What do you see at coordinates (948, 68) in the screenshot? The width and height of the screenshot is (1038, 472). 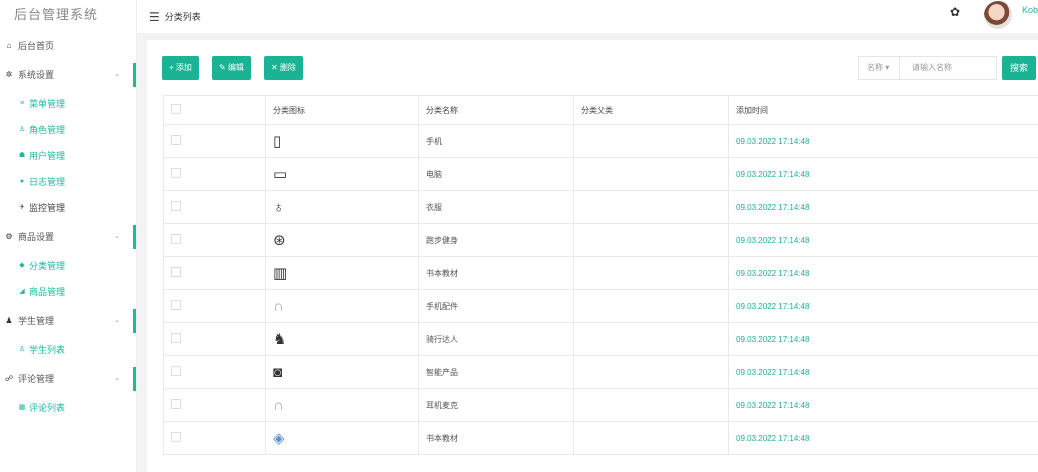 I see `search-input: 请输入名称` at bounding box center [948, 68].